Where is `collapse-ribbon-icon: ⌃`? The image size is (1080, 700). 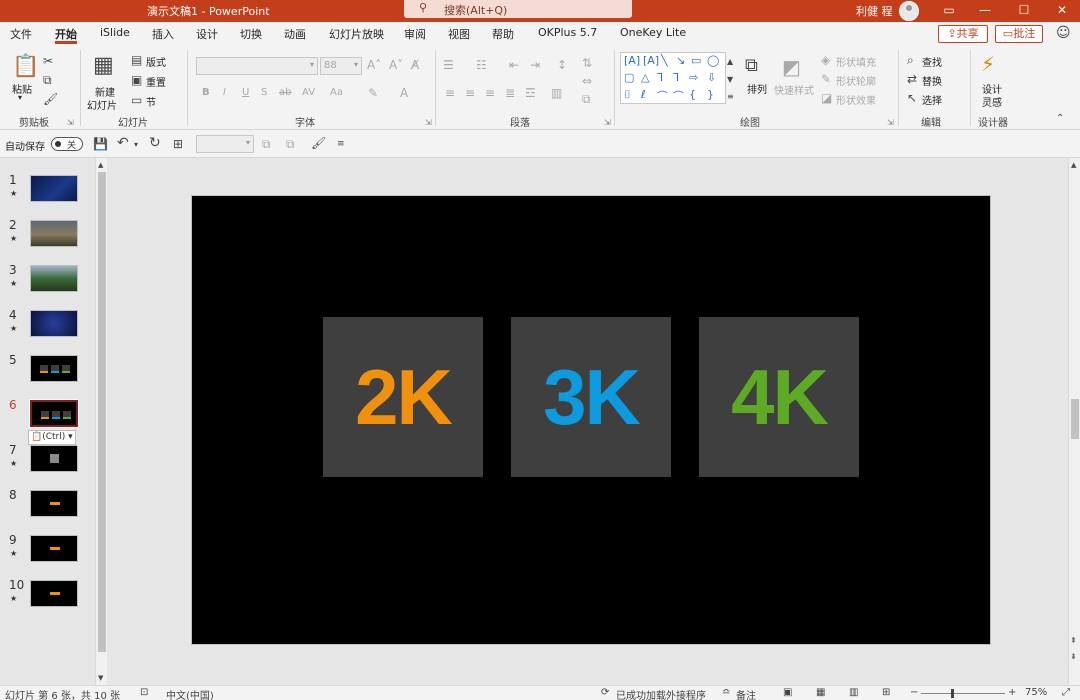
collapse-ribbon-icon: ⌃ is located at coordinates (1060, 119).